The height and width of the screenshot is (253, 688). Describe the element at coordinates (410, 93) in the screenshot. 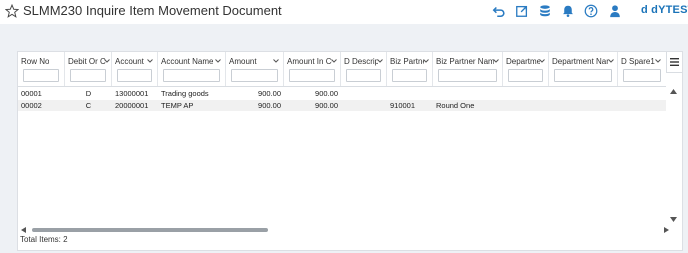

I see `cell-biz-partner` at that location.